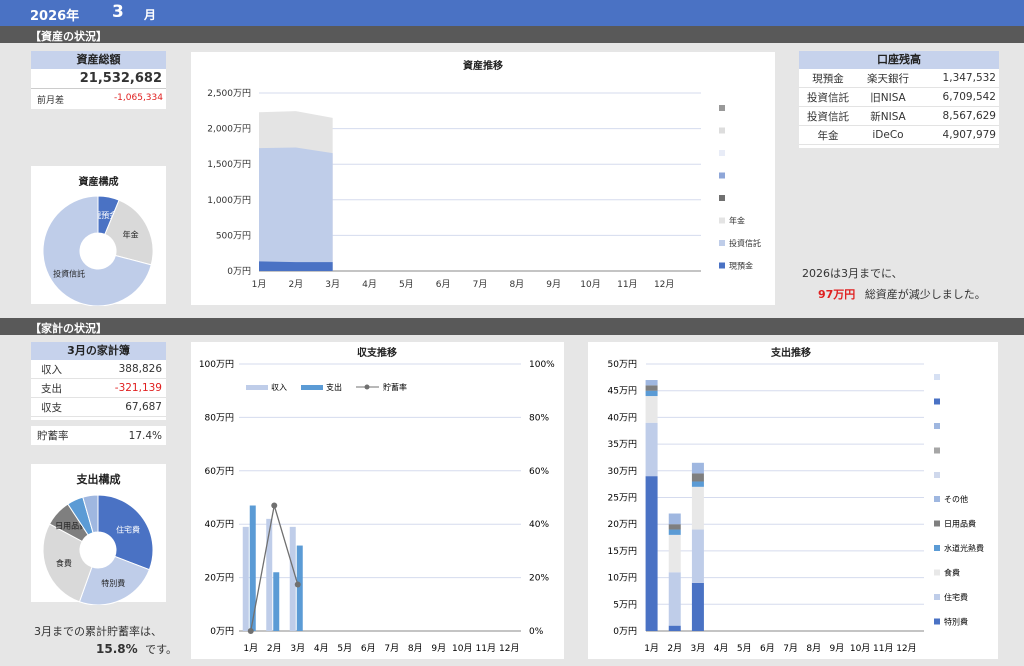  I want to click on stacked-bar-水道光熱費, so click(674, 532).